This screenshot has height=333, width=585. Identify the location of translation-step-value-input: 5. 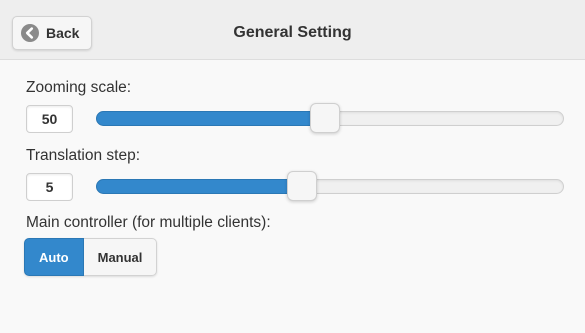
(49, 187).